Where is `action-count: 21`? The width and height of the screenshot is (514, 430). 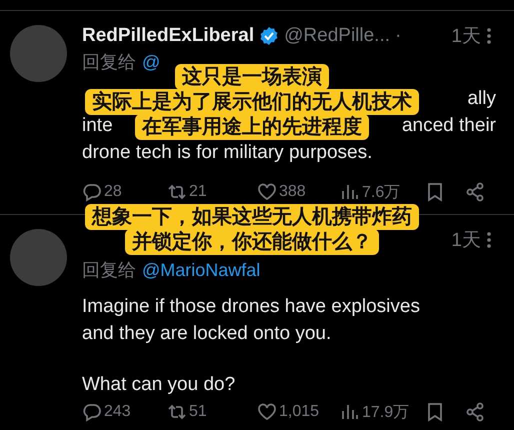
action-count: 21 is located at coordinates (198, 192).